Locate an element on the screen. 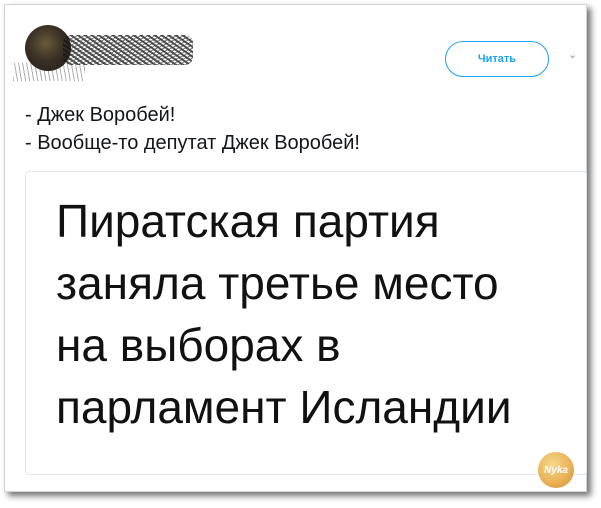  tweet-line: - Вообще-то депутат Джек Воробей! is located at coordinates (192, 143).